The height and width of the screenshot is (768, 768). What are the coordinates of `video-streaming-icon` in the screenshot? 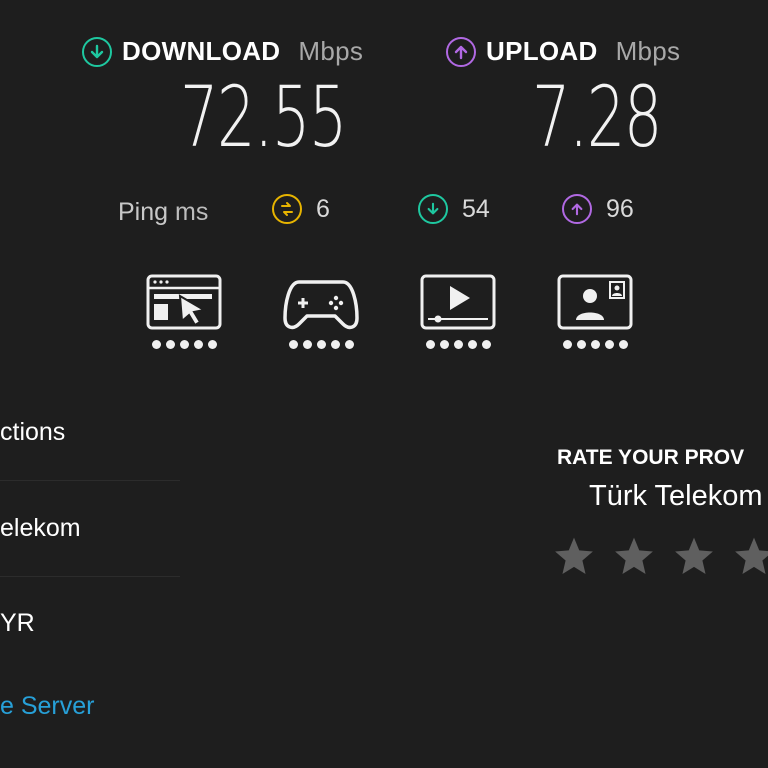 It's located at (458, 302).